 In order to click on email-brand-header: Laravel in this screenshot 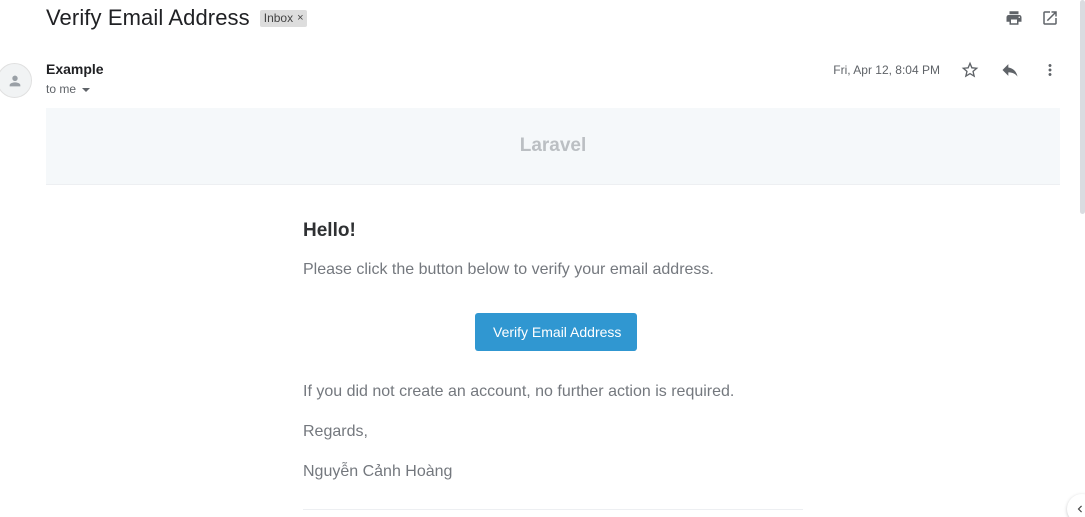, I will do `click(553, 146)`.